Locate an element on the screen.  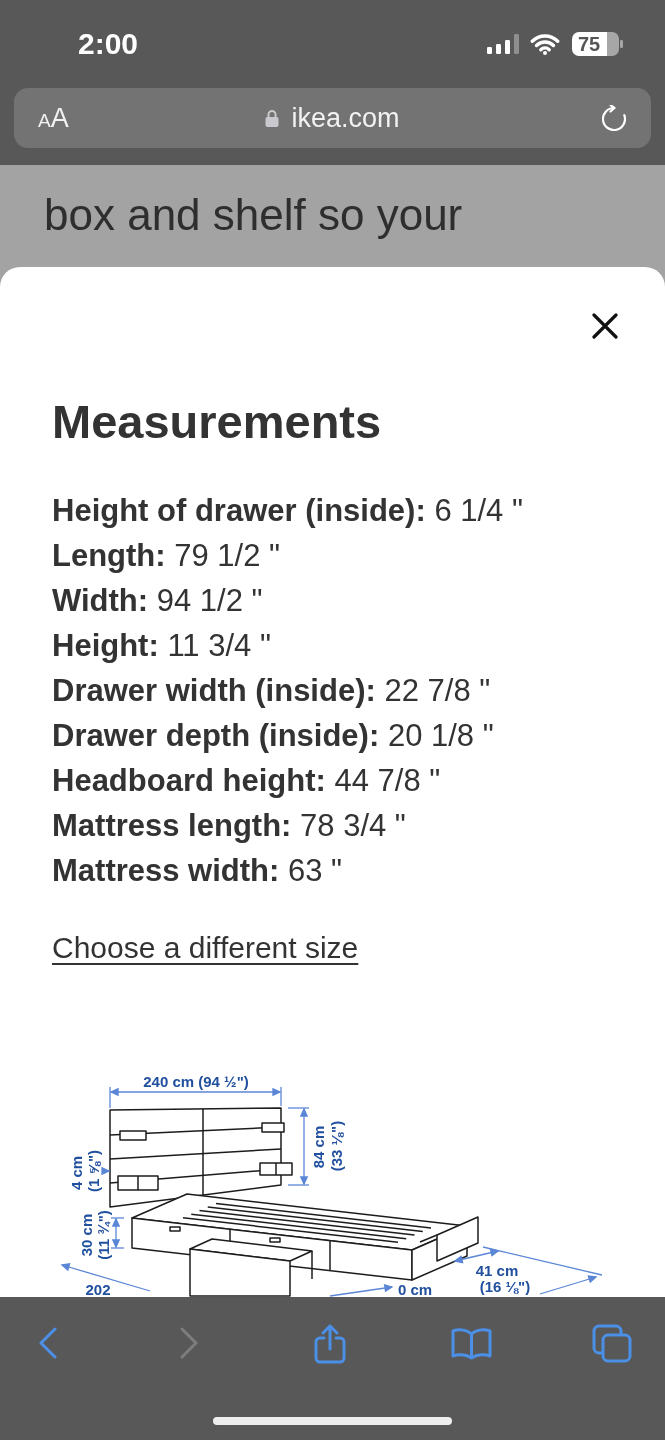
choose-size-link: Choose a different size is located at coordinates (205, 947).